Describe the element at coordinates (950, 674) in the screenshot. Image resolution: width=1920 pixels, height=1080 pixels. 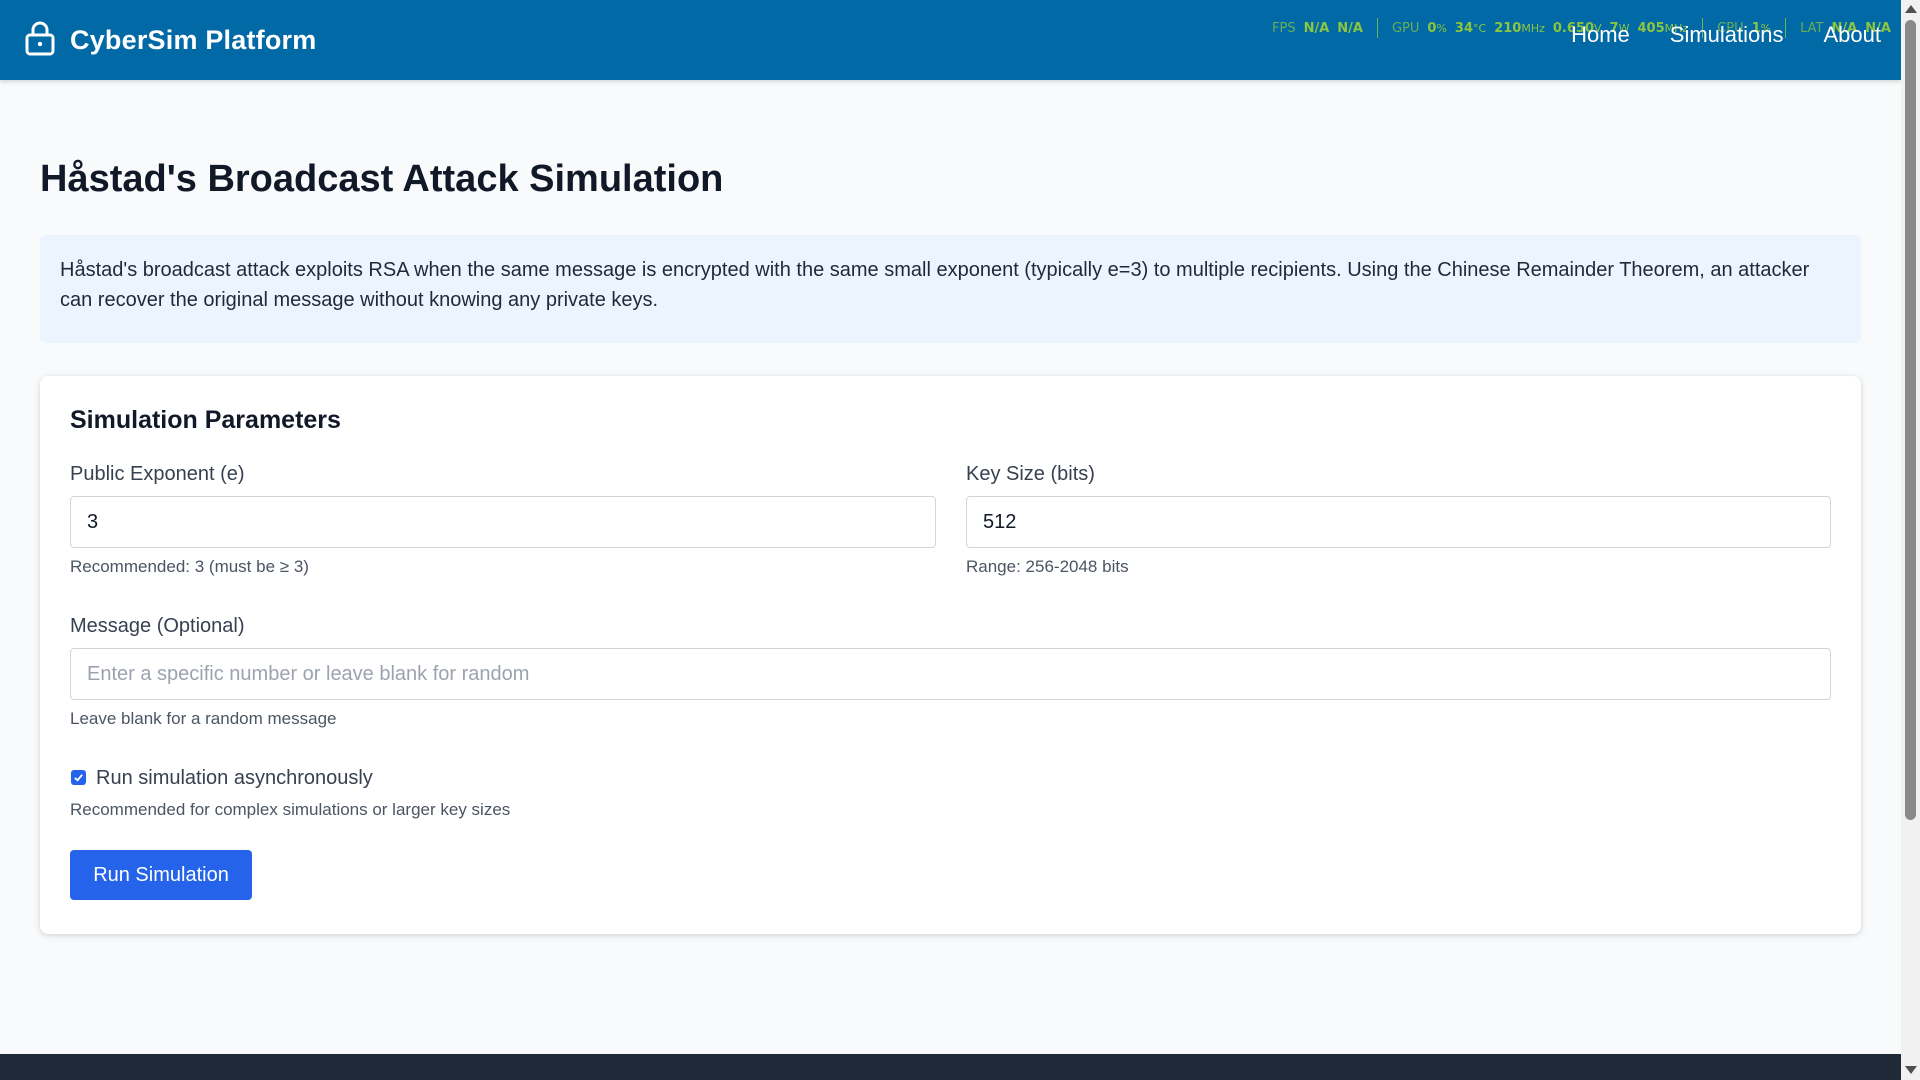
I see `message-input` at that location.